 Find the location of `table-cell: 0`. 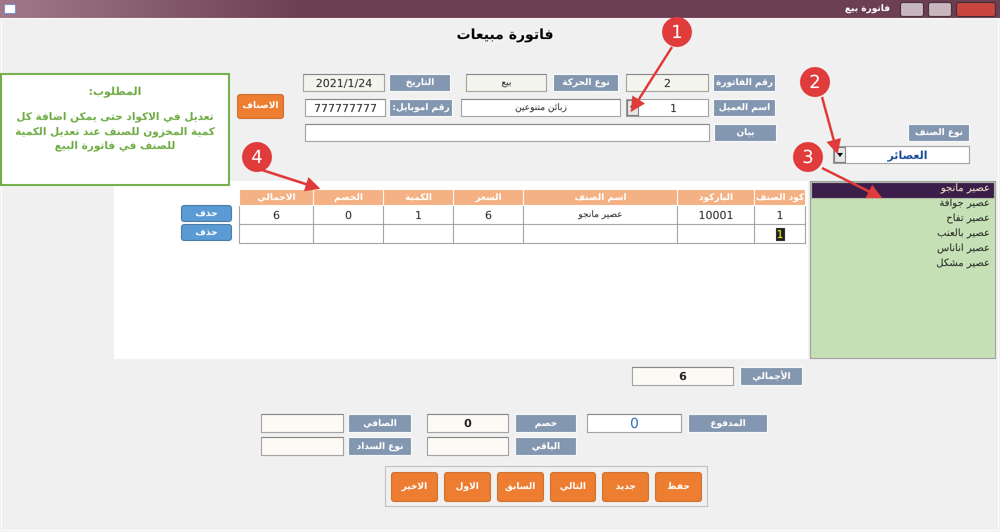

table-cell: 0 is located at coordinates (349, 215).